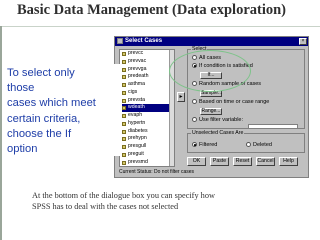  Describe the element at coordinates (120, 41) in the screenshot. I see `dialog-app-icon` at that location.